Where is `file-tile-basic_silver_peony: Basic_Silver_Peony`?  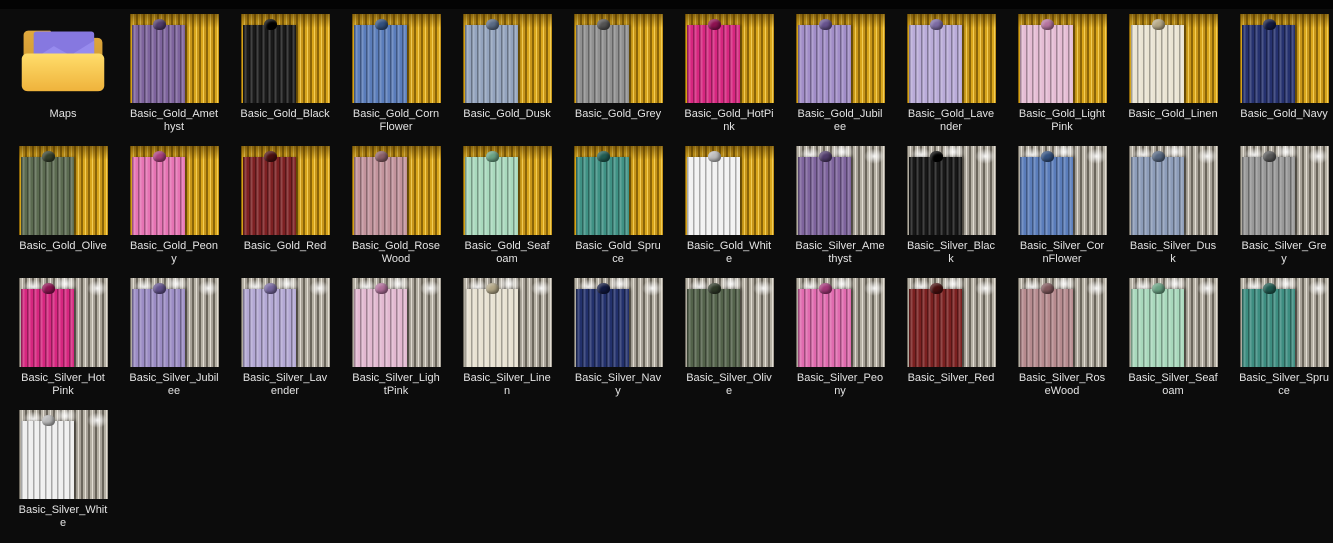 file-tile-basic_silver_peony: Basic_Silver_Peony is located at coordinates (840, 344).